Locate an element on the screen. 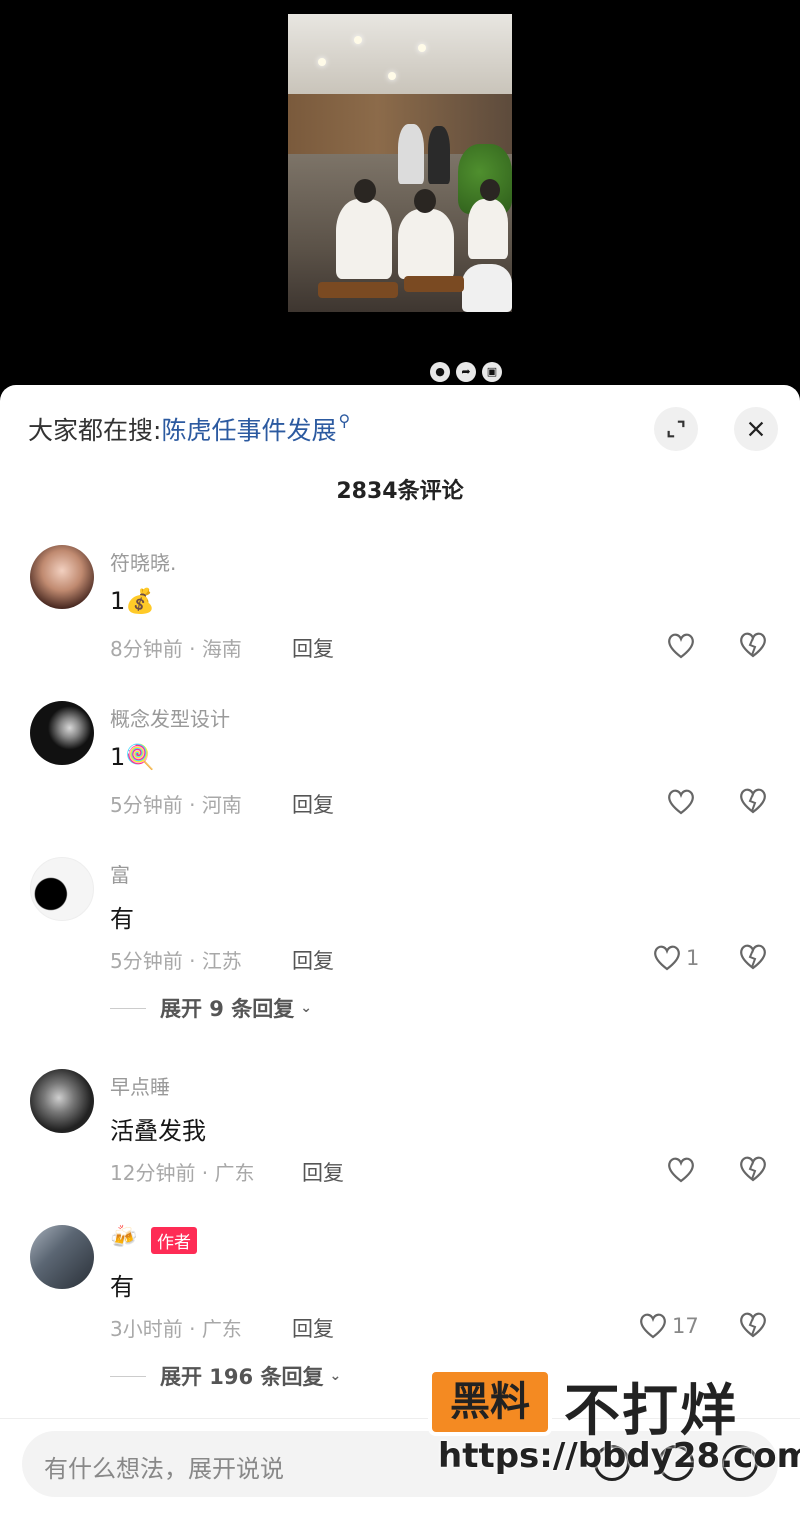 Image resolution: width=800 pixels, height=1517 pixels. expand-replies-button: 展开 196 条回复 ⌄ is located at coordinates (225, 1376).